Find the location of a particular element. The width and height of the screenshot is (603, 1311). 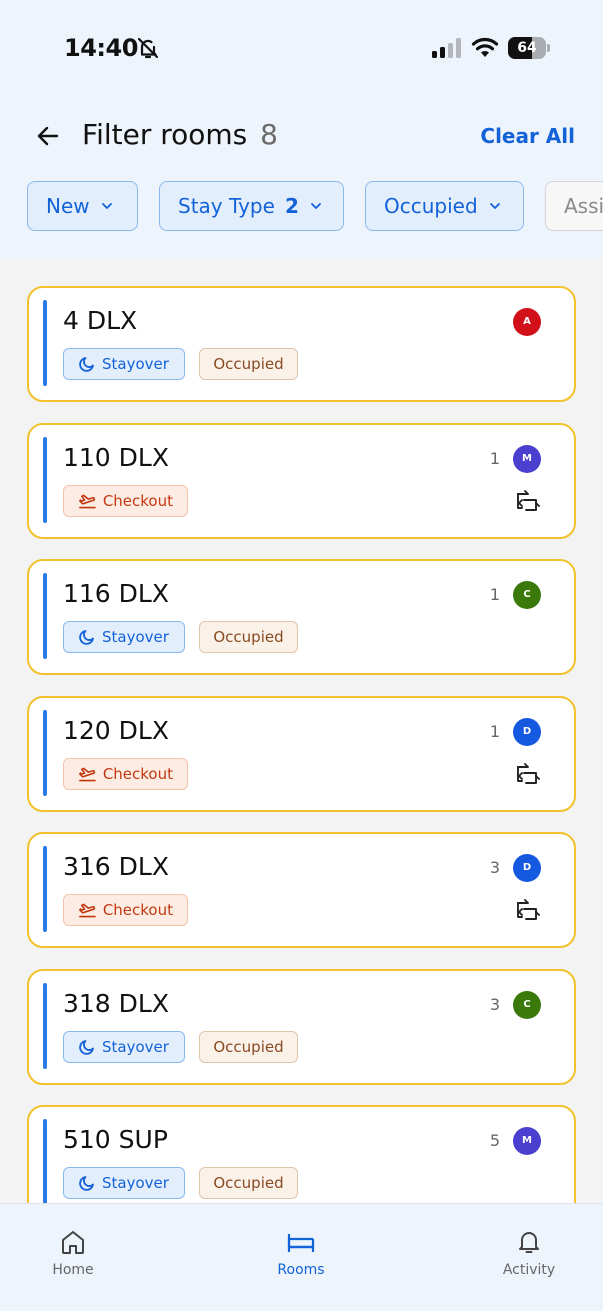

filter-chip-new: New is located at coordinates (82, 206).